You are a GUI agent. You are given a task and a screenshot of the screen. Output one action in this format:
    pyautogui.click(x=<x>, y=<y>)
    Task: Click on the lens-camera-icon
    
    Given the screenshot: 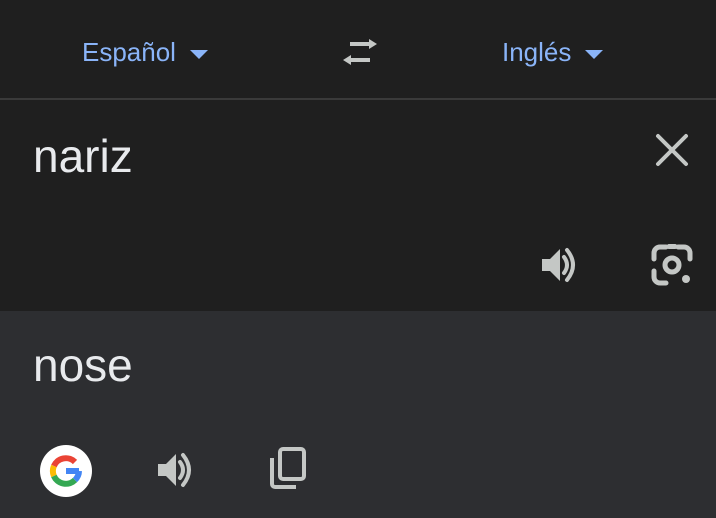 What is the action you would take?
    pyautogui.click(x=672, y=265)
    